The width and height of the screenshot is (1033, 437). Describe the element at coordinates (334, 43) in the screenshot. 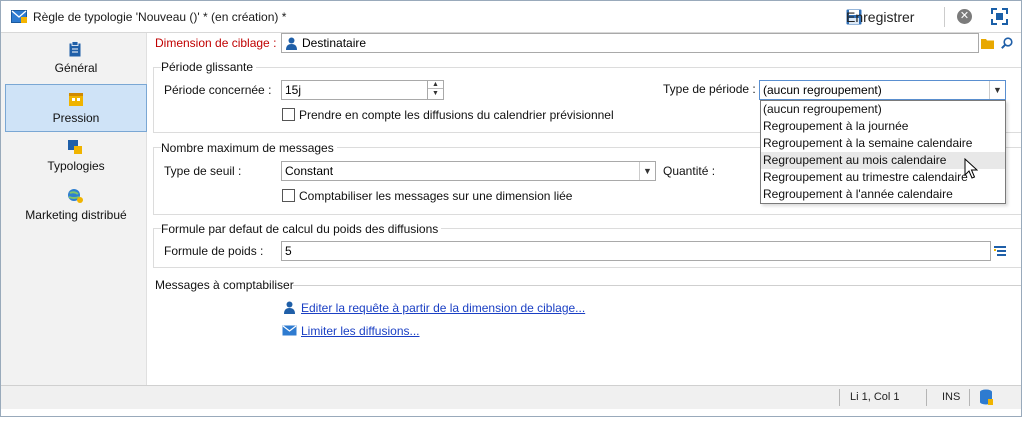

I see `targeting-dimension-value: Destinataire` at that location.